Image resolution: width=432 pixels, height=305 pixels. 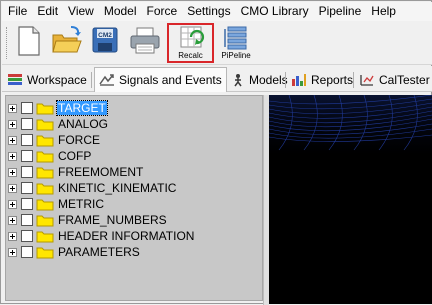 I want to click on tree-item-label: KINETIC_KINEMATIC, so click(x=117, y=188).